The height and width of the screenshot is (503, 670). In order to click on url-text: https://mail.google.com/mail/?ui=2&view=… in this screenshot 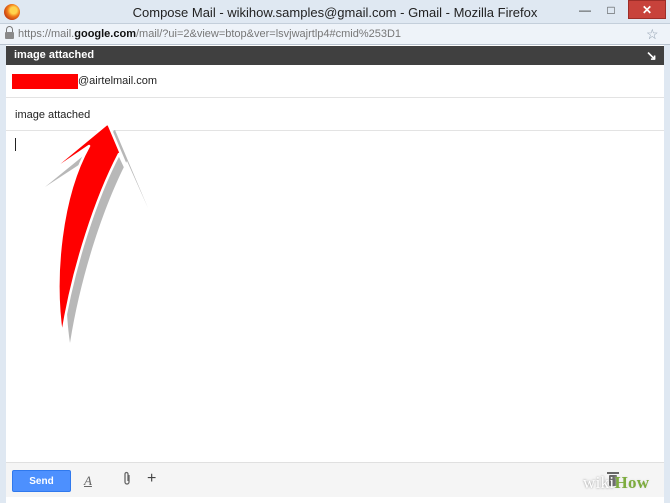, I will do `click(209, 34)`.